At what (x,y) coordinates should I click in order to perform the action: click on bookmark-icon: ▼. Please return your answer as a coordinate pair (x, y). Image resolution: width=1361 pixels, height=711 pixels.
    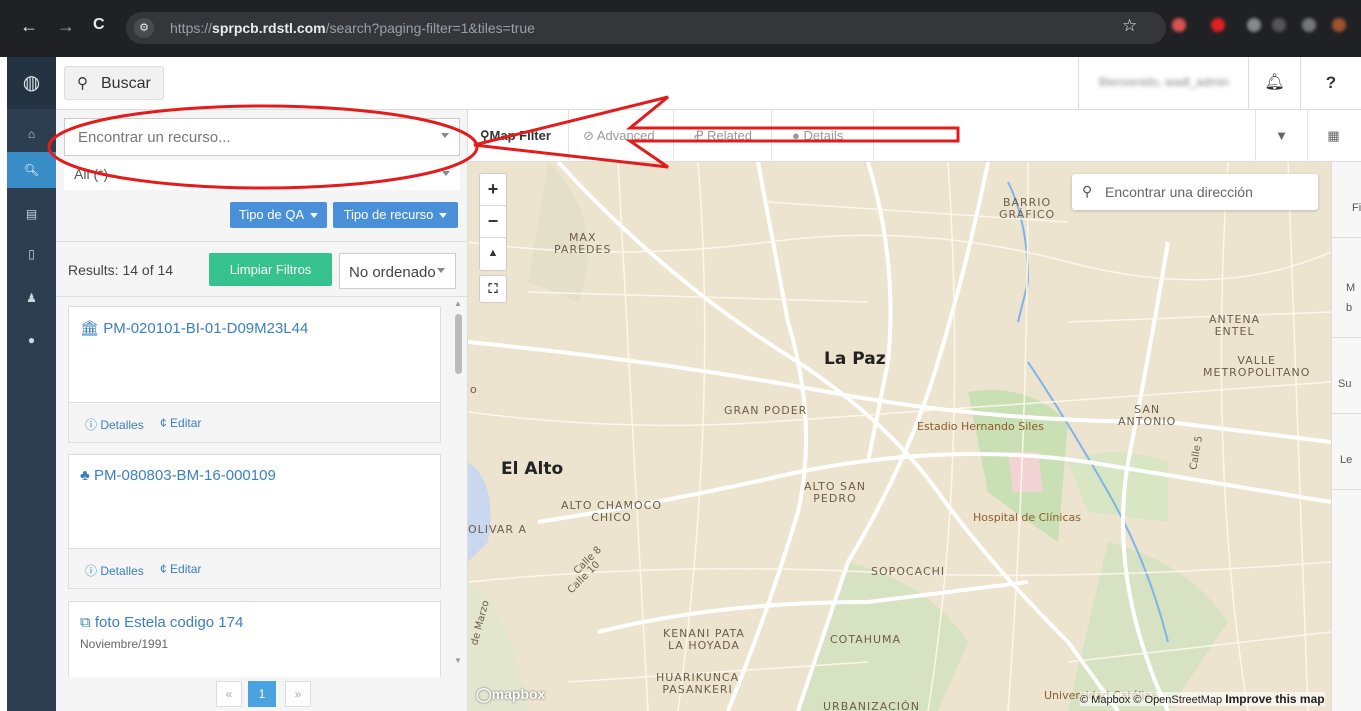
    Looking at the image, I should click on (1281, 136).